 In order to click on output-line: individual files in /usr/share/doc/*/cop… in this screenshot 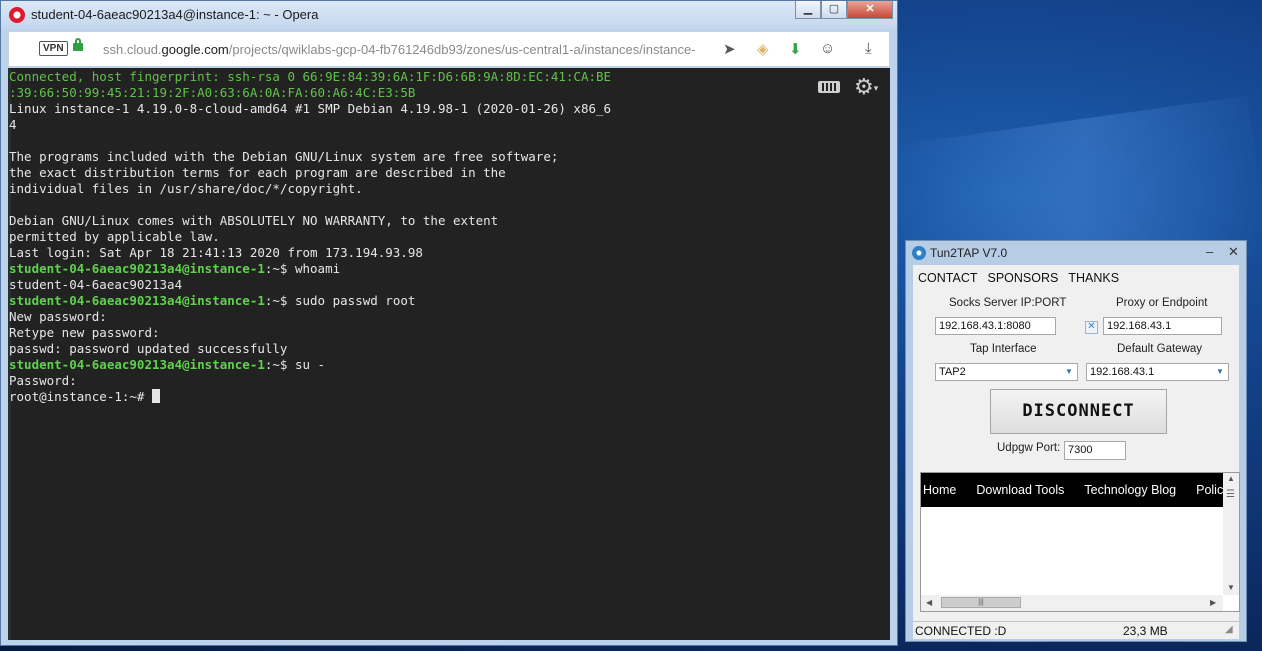, I will do `click(186, 188)`.